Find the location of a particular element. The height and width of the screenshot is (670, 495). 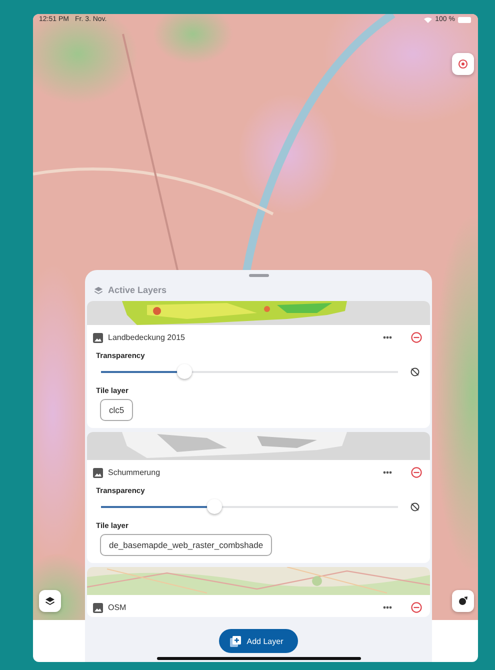

add-icon is located at coordinates (235, 641).